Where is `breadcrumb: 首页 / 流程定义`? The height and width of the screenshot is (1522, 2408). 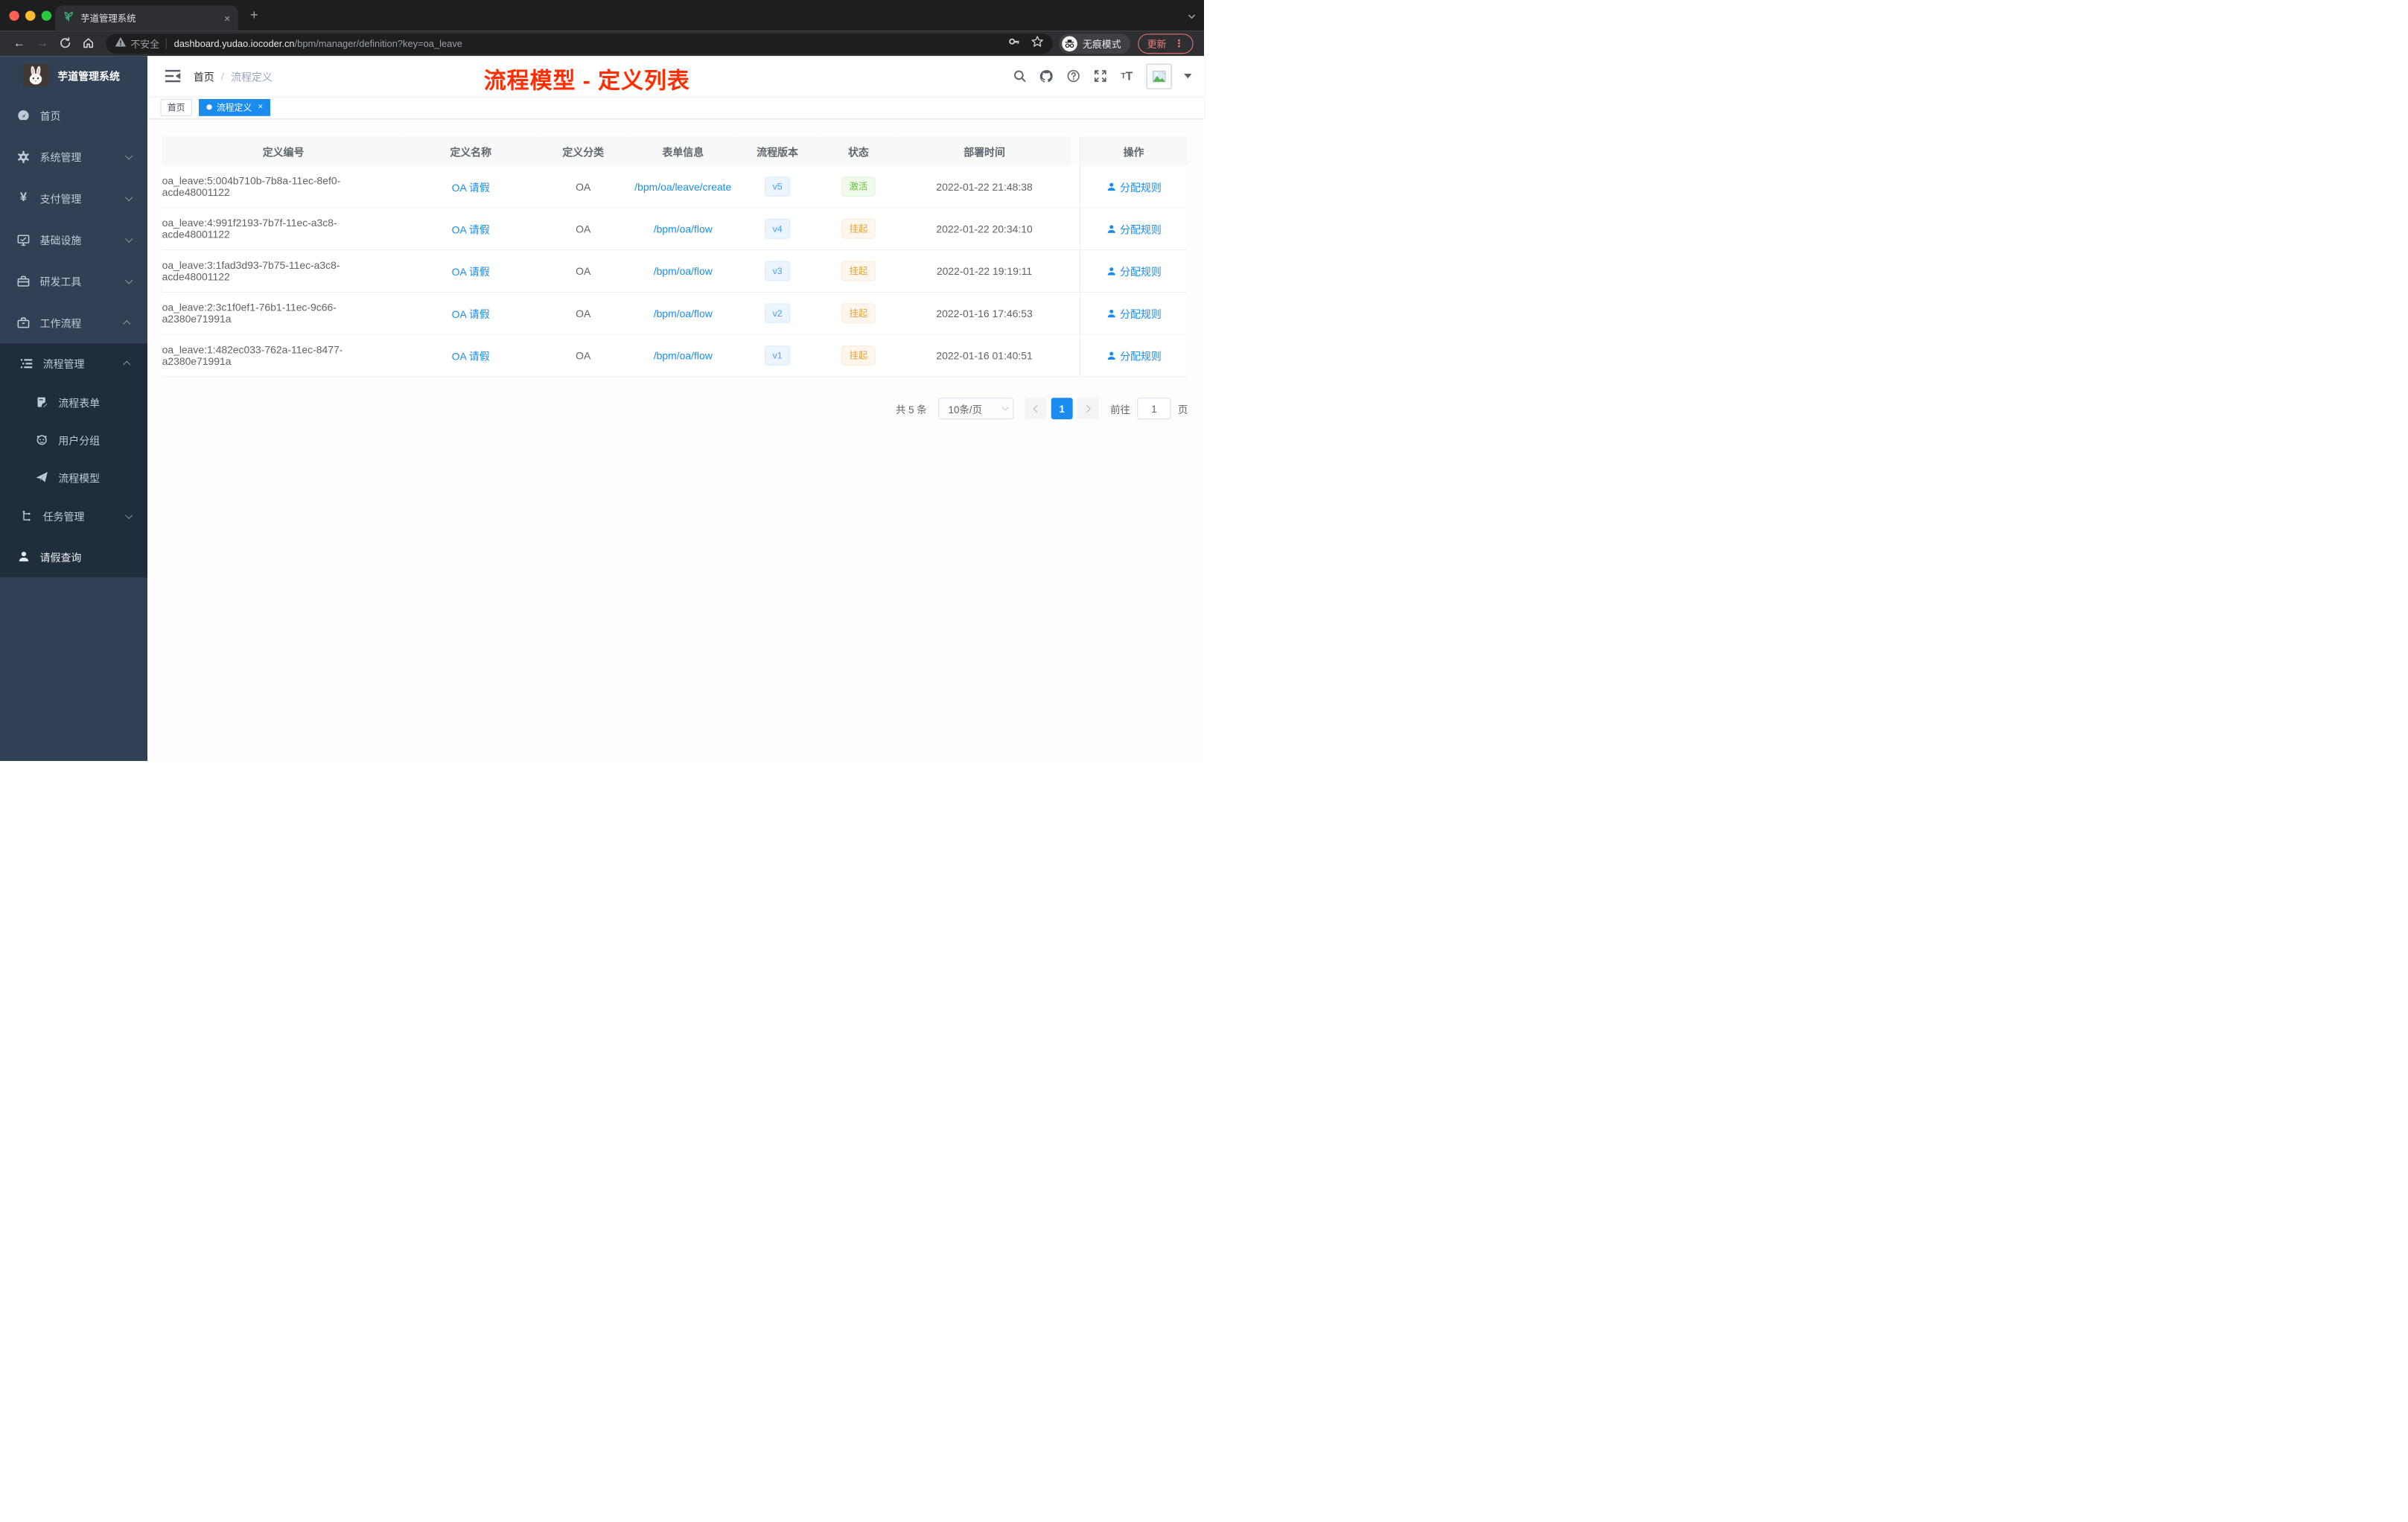
breadcrumb: 首页 / 流程定义 is located at coordinates (233, 76).